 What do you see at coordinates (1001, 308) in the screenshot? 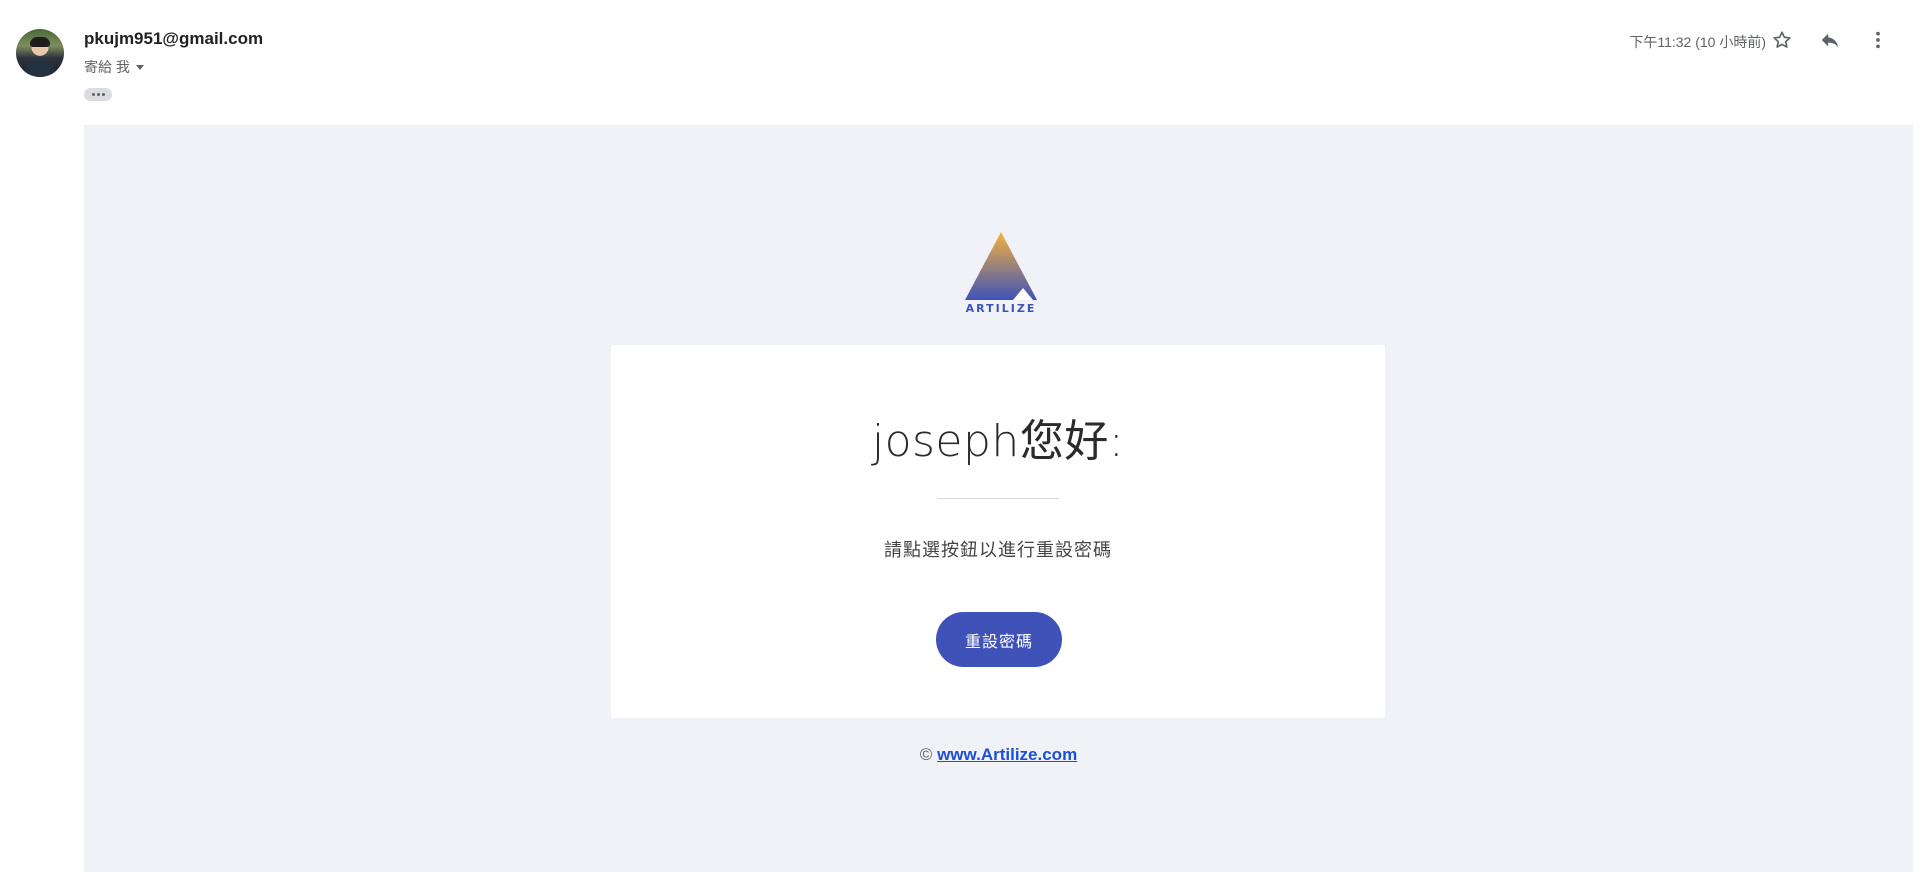
I see `svg-text: ARTILIZE` at bounding box center [1001, 308].